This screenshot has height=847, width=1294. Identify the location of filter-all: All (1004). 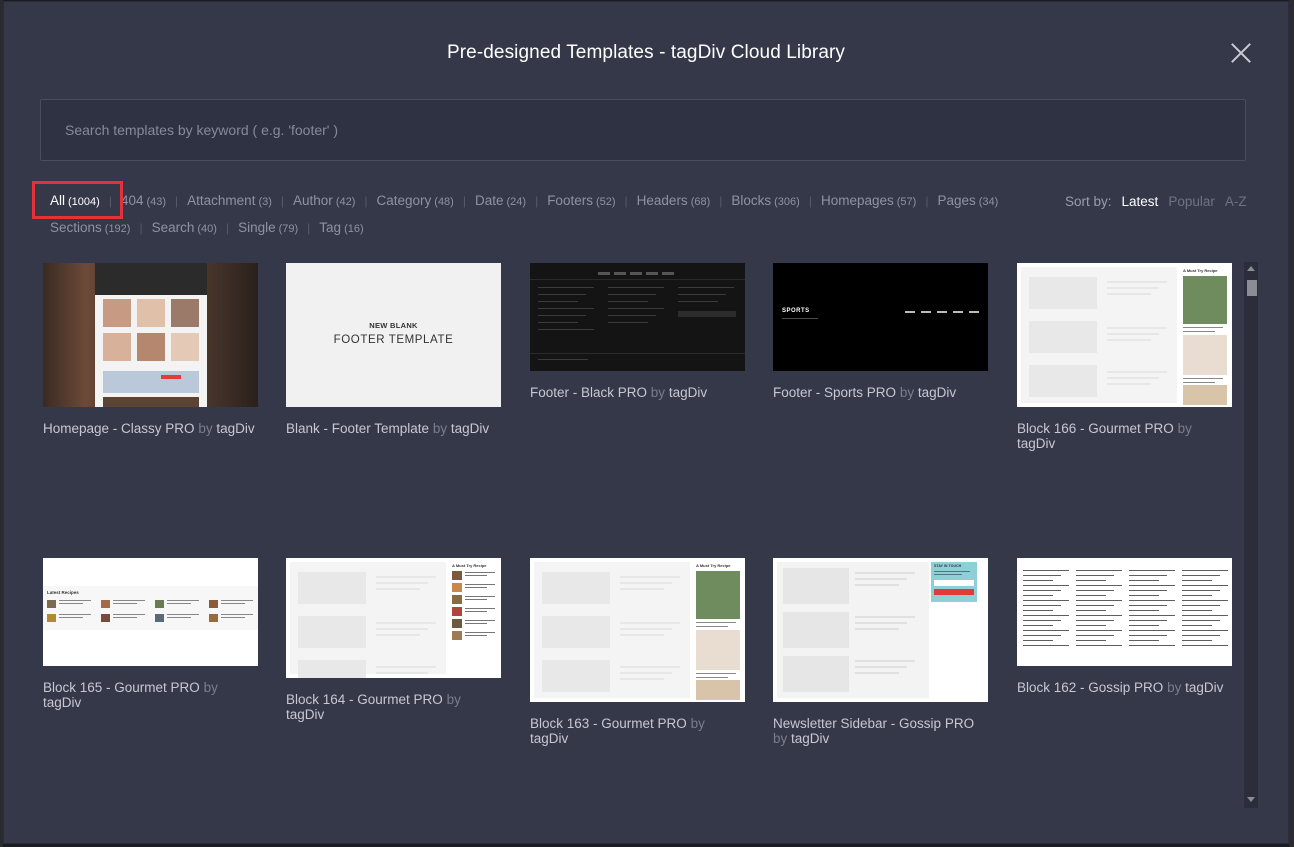
(75, 201).